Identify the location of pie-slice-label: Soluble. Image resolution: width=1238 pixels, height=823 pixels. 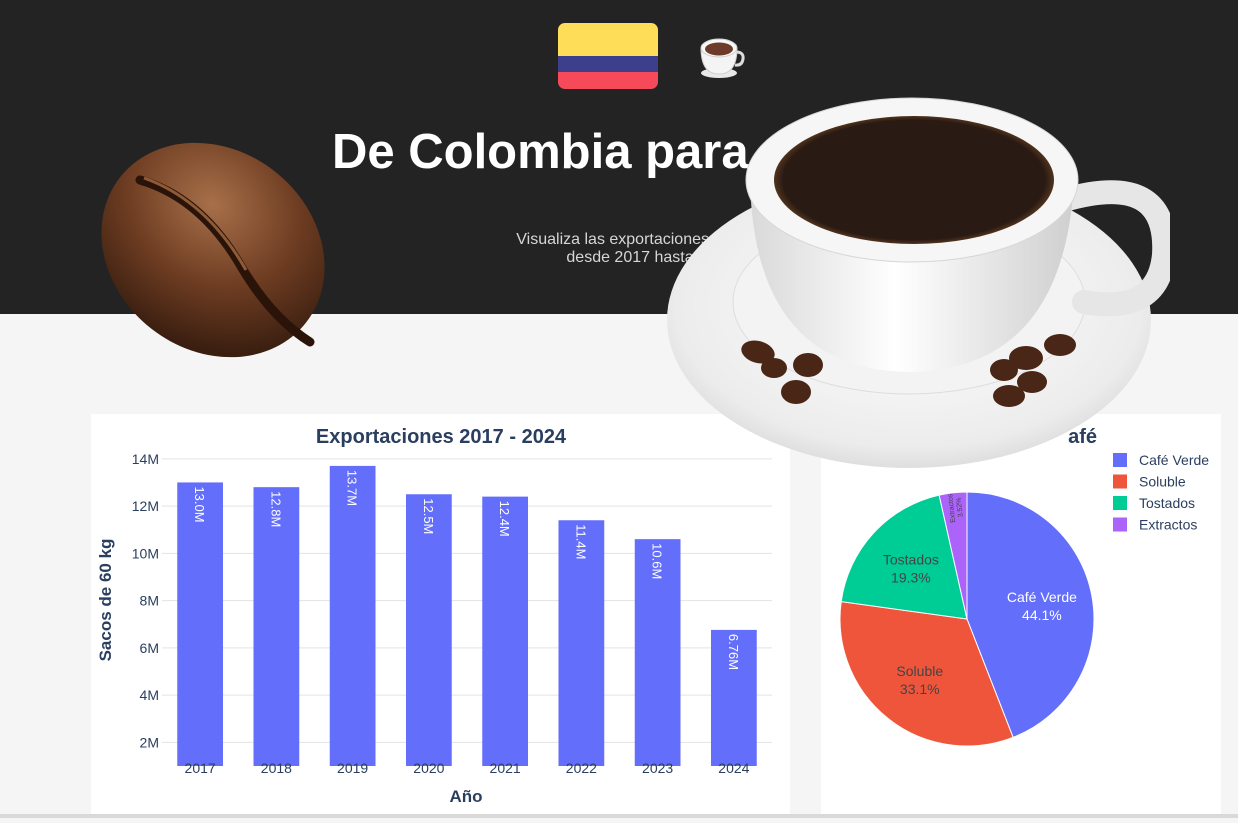
(919, 671).